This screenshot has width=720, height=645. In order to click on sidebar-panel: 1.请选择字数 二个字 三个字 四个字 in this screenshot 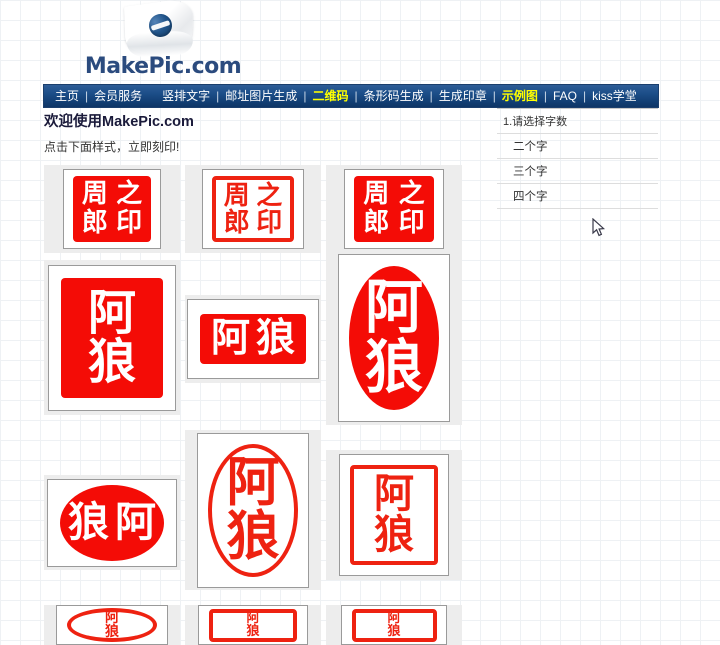, I will do `click(577, 158)`.